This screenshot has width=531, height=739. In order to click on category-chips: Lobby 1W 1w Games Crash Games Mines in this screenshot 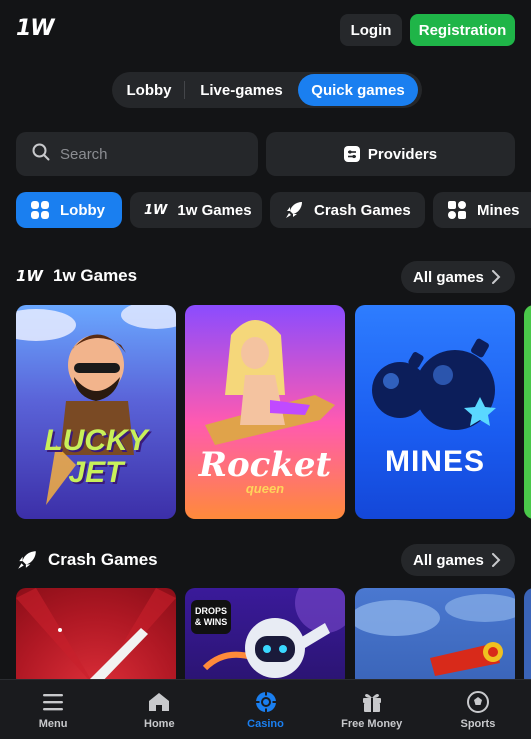, I will do `click(273, 210)`.